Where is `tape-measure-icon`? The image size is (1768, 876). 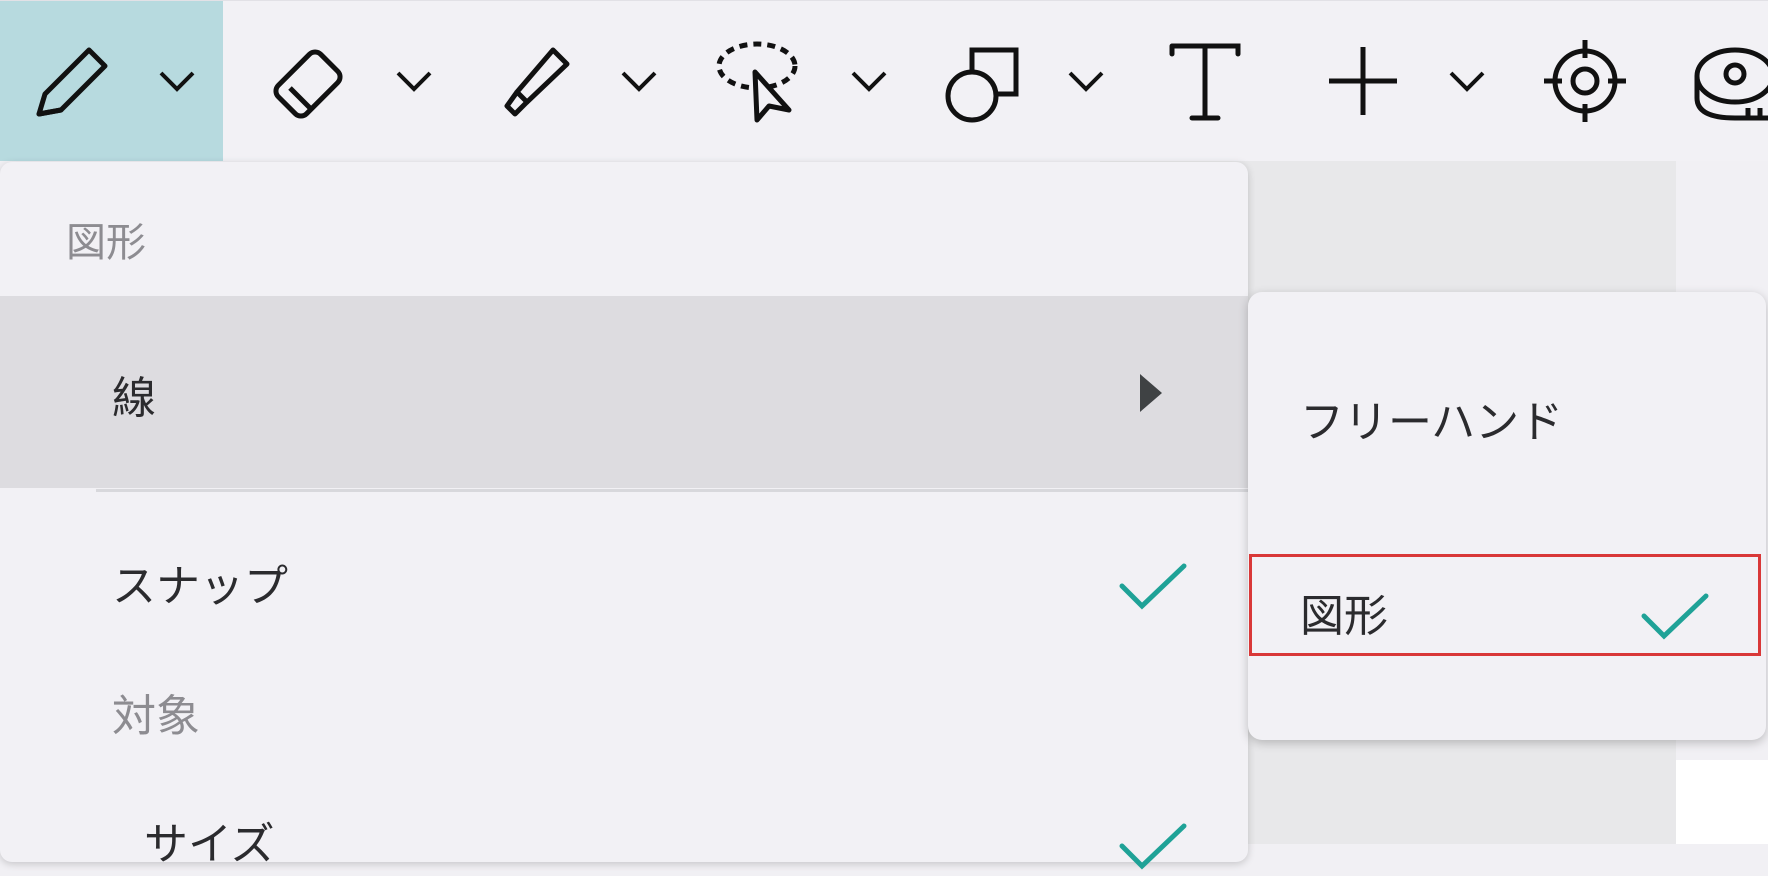 tape-measure-icon is located at coordinates (1729, 81).